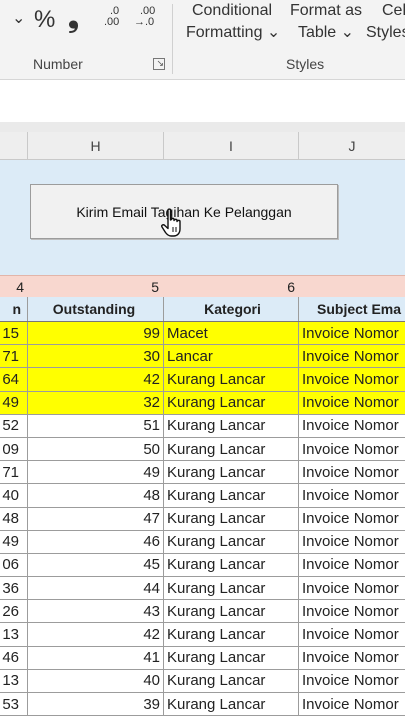 This screenshot has height=720, width=405. I want to click on column-header-h: H, so click(96, 146).